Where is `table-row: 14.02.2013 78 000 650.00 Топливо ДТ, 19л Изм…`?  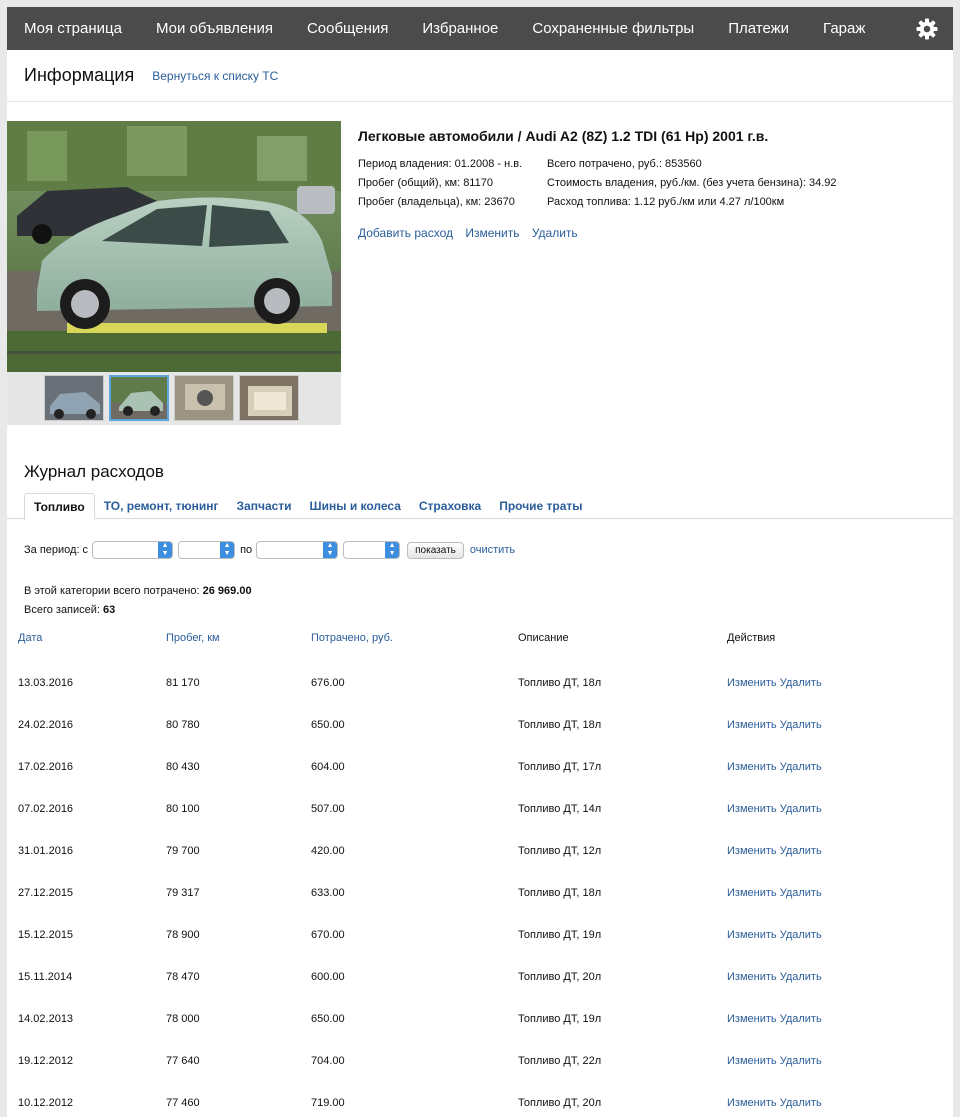 table-row: 14.02.2013 78 000 650.00 Топливо ДТ, 19л Изм… is located at coordinates (480, 1004).